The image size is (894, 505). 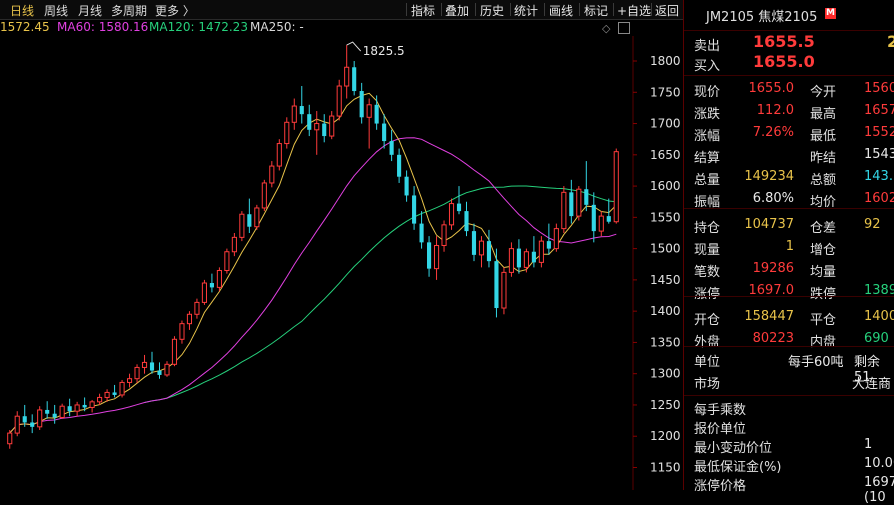 What do you see at coordinates (707, 228) in the screenshot?
I see `quote-label: 持仓` at bounding box center [707, 228].